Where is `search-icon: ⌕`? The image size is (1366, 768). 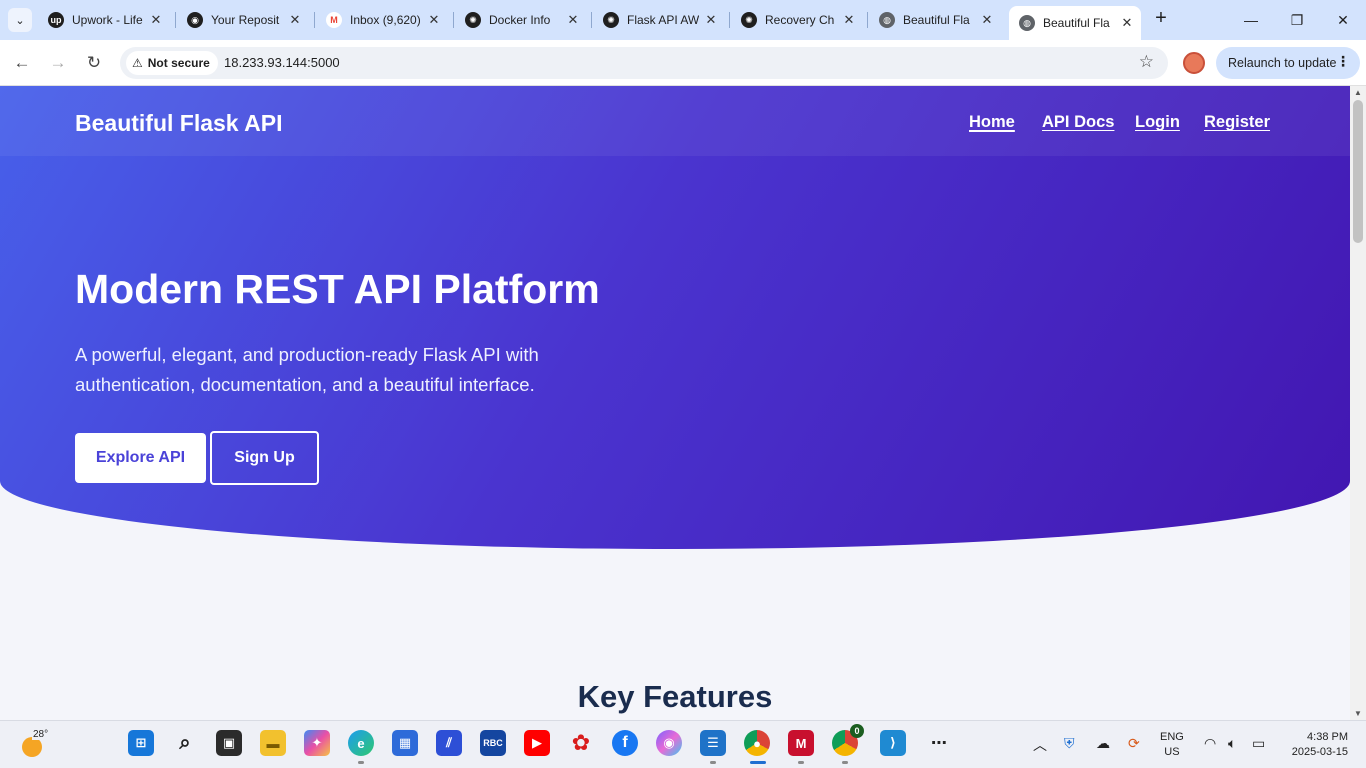 search-icon: ⌕ is located at coordinates (185, 743).